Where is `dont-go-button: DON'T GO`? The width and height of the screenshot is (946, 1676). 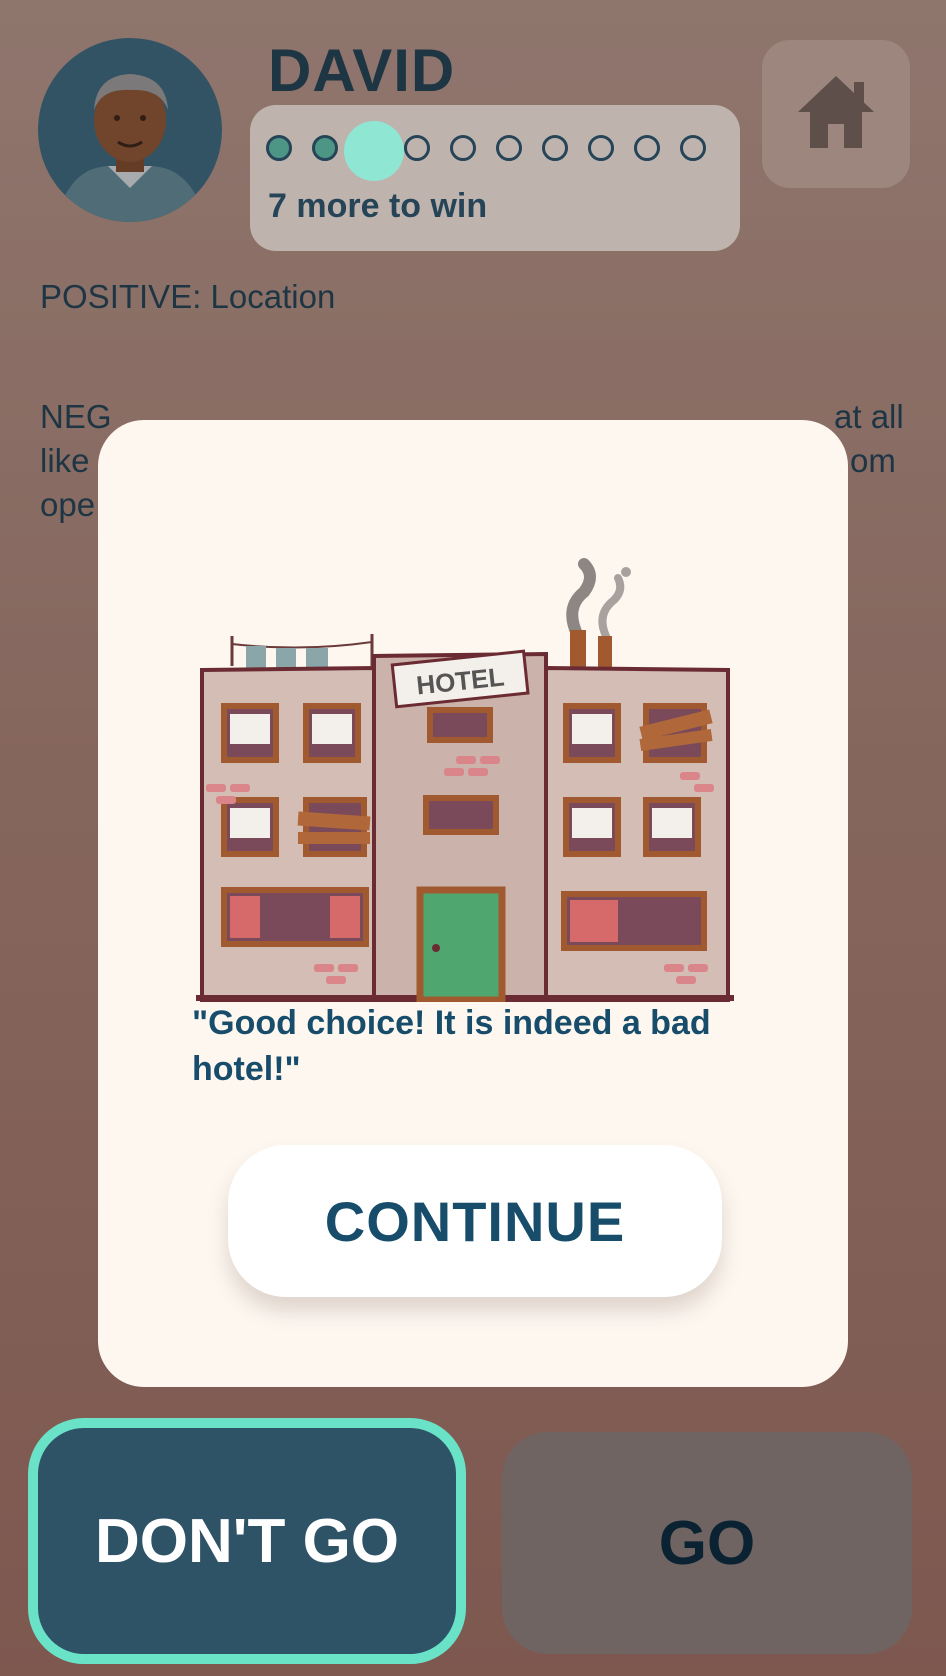
dont-go-button: DON'T GO is located at coordinates (247, 1541).